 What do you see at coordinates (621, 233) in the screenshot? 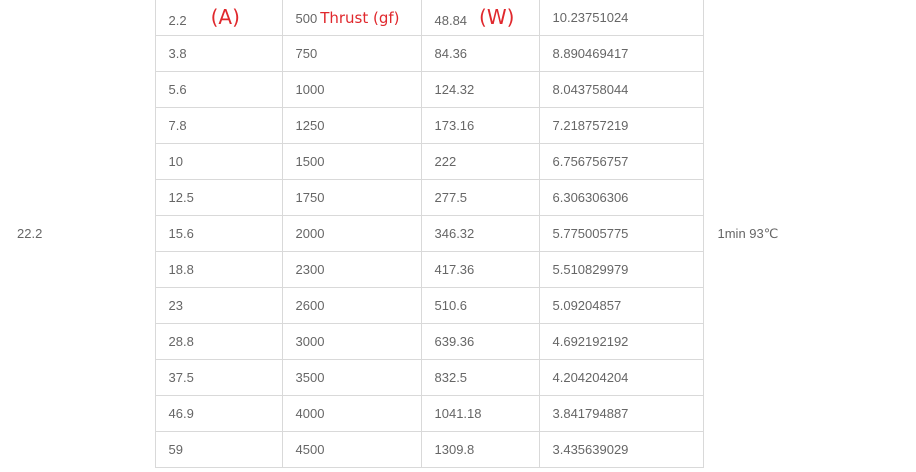
I see `efficiency-cell: 5.775005775` at bounding box center [621, 233].